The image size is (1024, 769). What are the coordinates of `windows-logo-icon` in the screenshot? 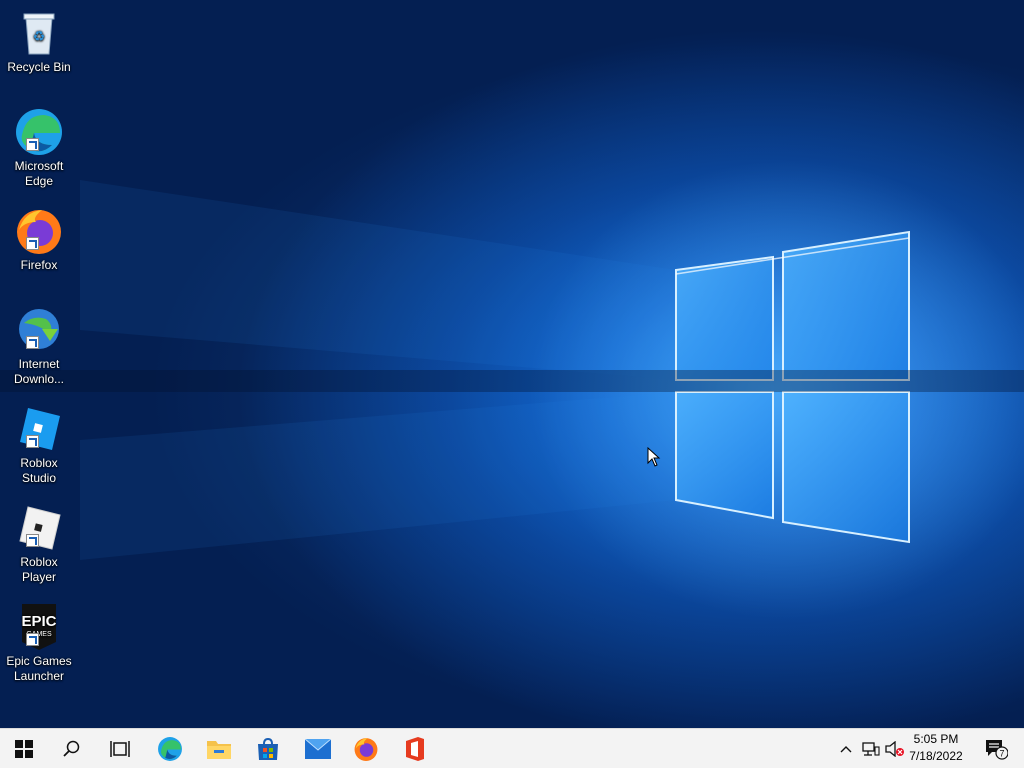 It's located at (24, 749).